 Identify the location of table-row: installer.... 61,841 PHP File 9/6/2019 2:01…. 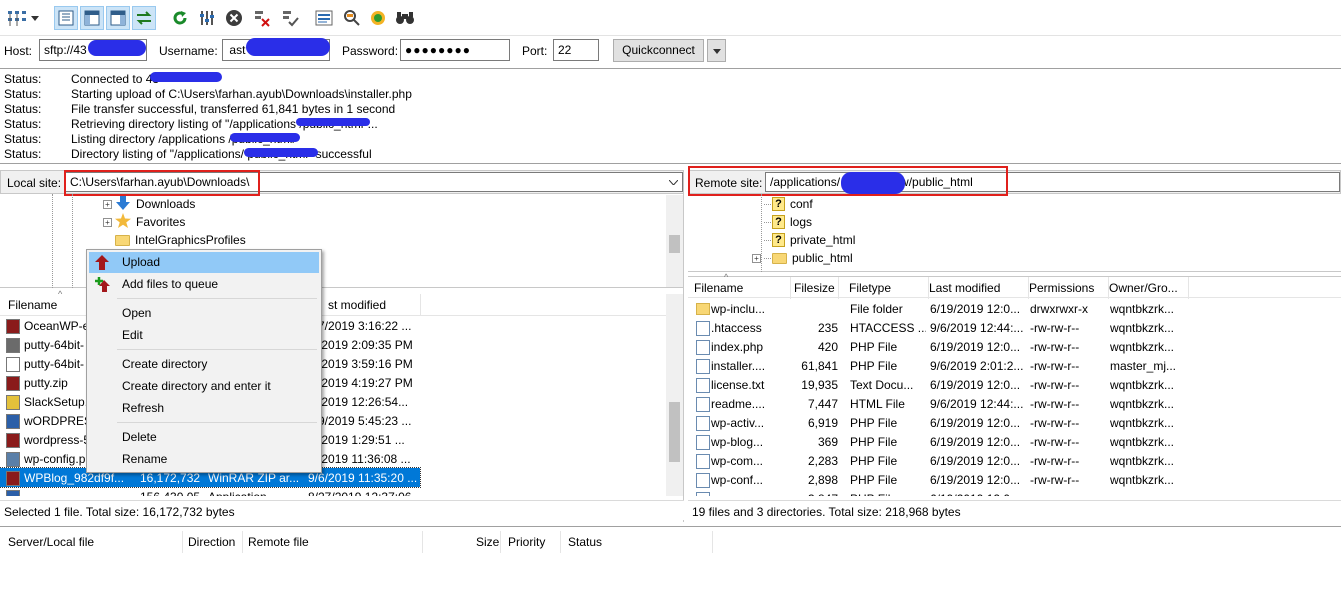
(938, 365).